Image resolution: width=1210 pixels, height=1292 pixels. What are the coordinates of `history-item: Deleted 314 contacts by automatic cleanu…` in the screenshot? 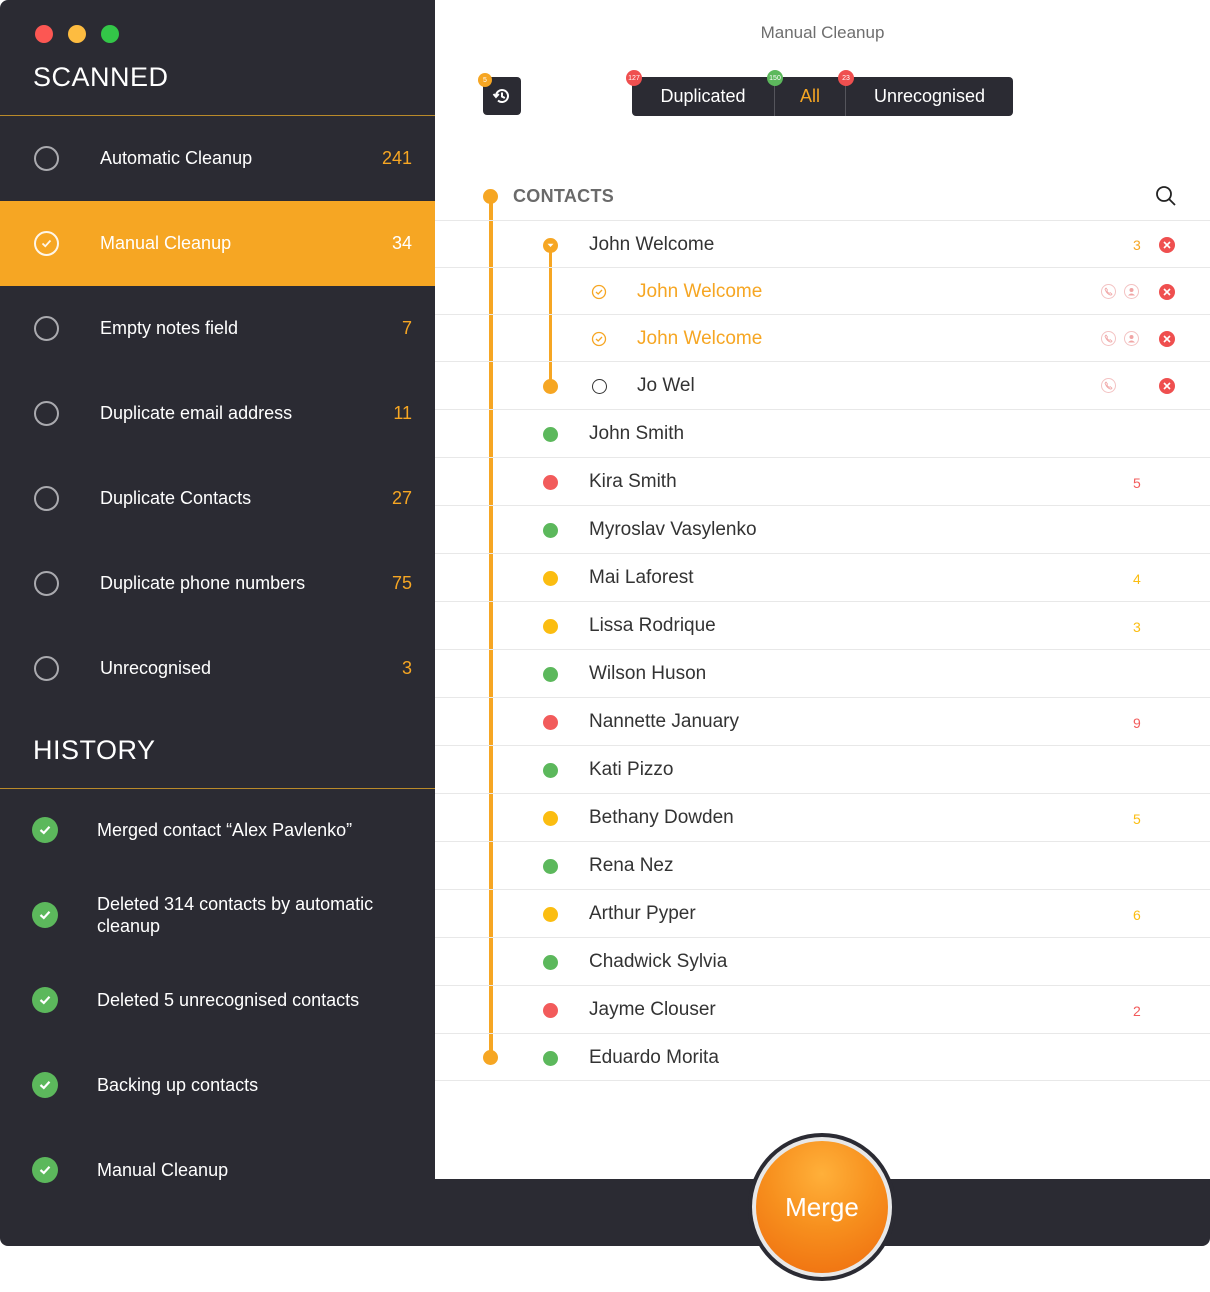 It's located at (217, 915).